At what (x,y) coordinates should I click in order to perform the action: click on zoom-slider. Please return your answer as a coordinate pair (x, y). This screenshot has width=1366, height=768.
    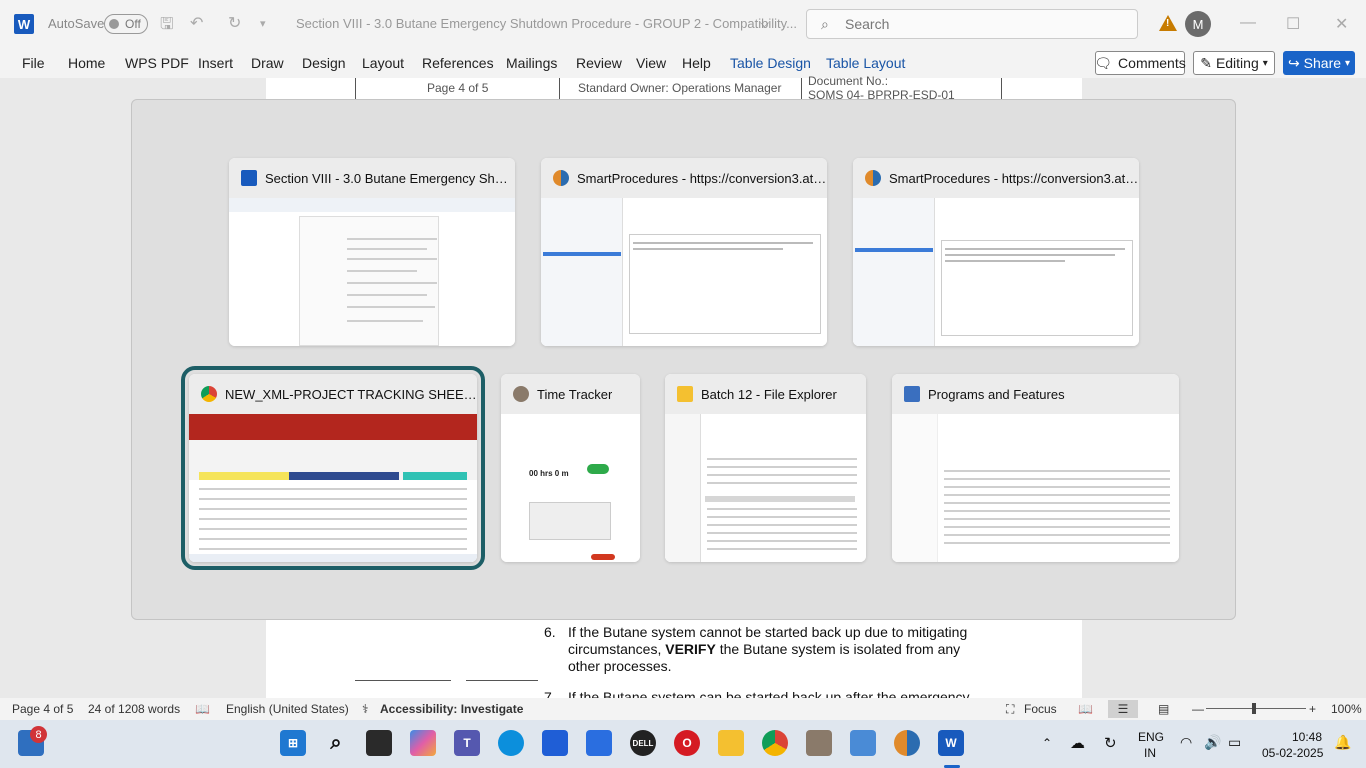
    Looking at the image, I should click on (1256, 708).